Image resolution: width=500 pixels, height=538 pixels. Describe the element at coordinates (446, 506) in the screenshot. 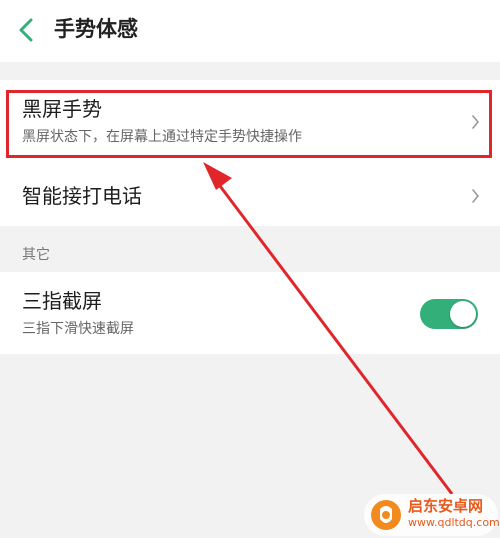

I see `watermark-name: 启东安卓网` at that location.